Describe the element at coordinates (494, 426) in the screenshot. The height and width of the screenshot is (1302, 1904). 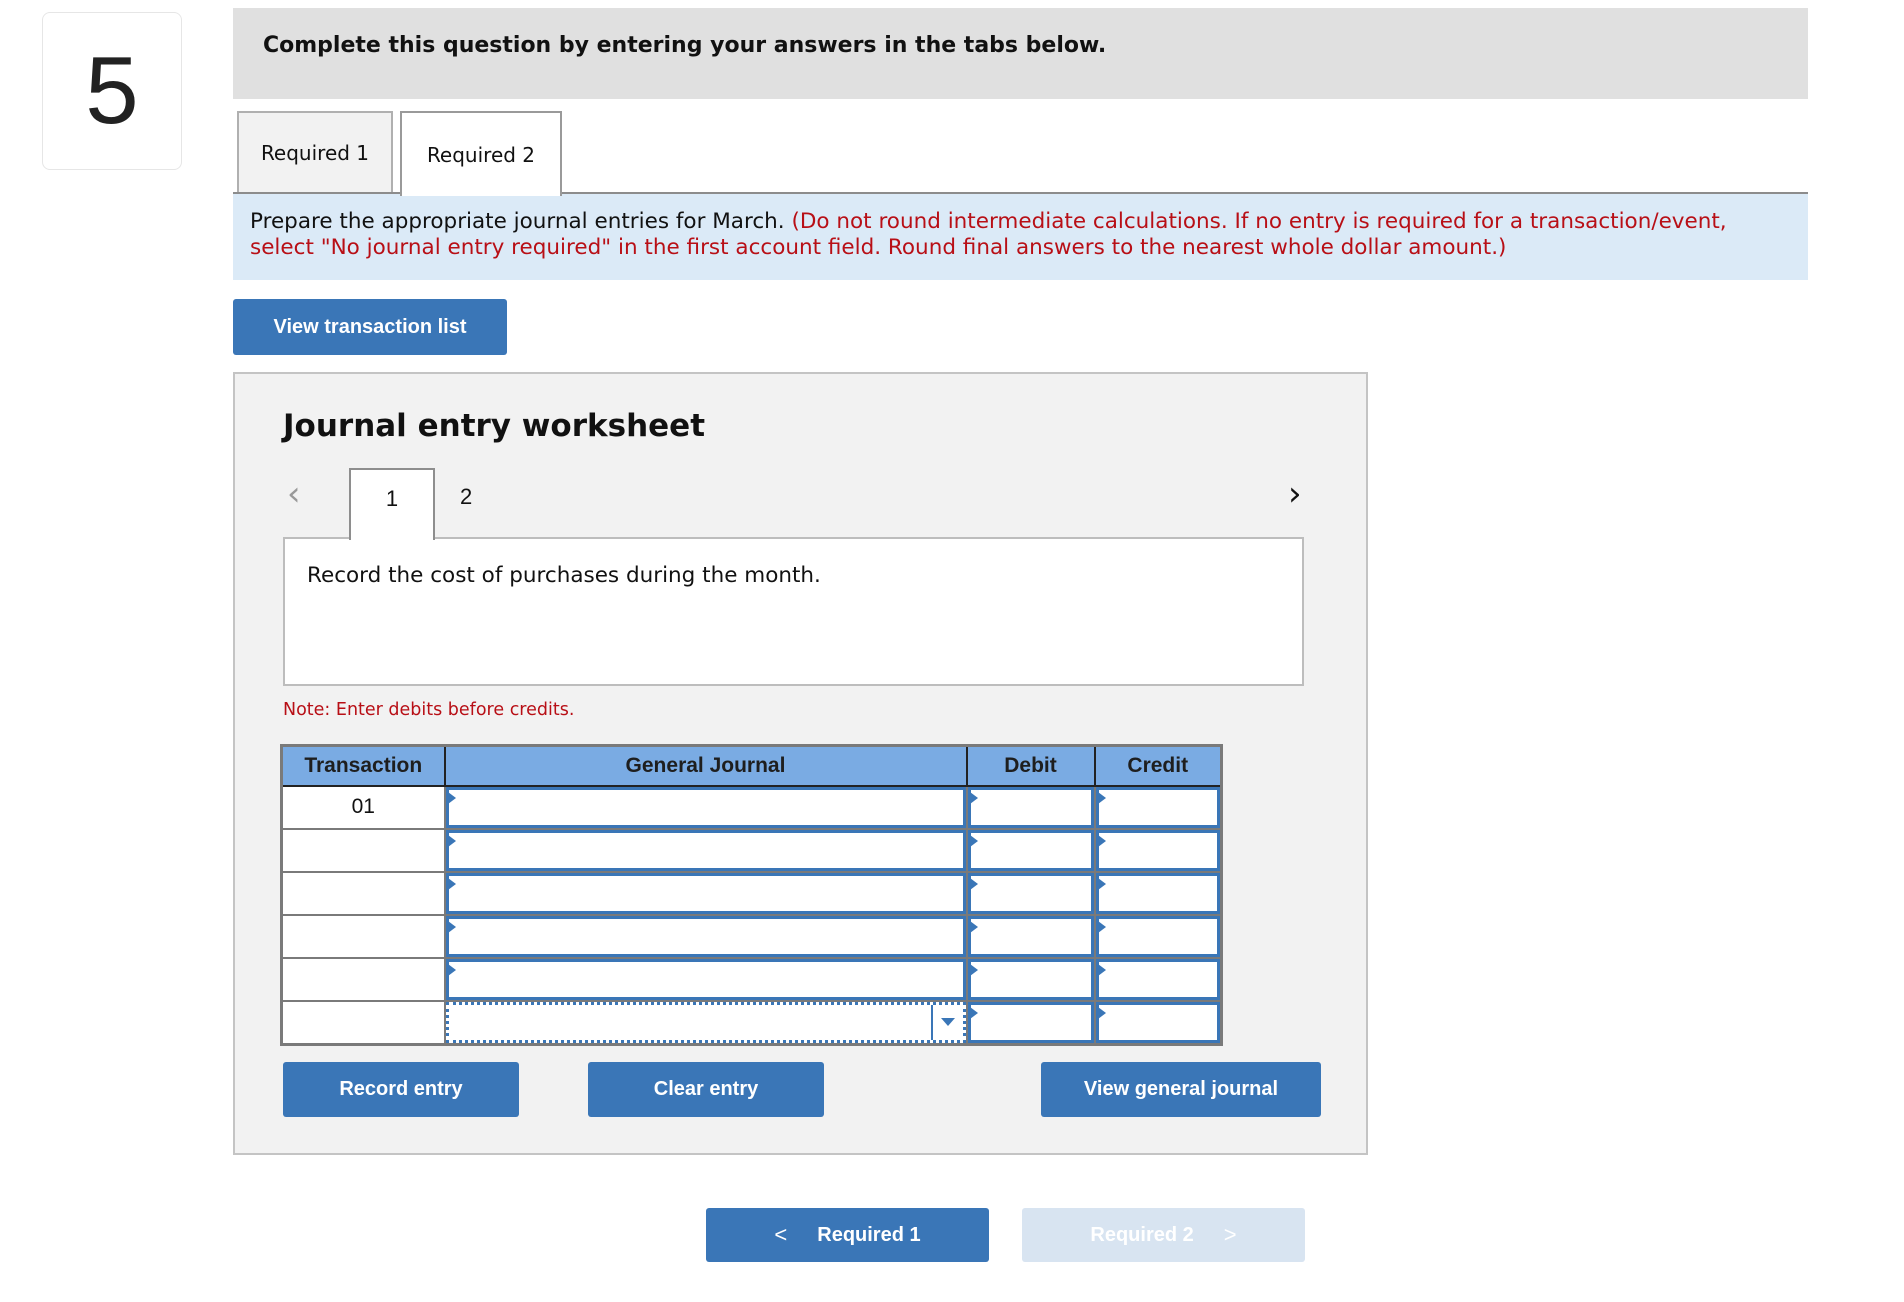
I see `worksheet-title: Journal entry worksheet` at that location.